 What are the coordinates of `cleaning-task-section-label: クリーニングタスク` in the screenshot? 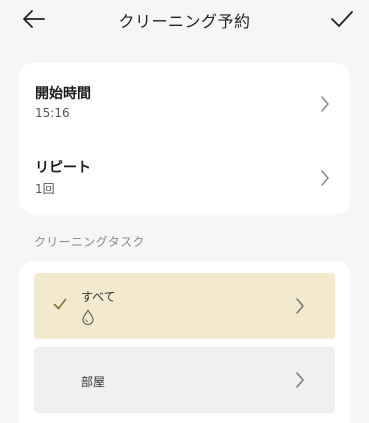 It's located at (89, 242).